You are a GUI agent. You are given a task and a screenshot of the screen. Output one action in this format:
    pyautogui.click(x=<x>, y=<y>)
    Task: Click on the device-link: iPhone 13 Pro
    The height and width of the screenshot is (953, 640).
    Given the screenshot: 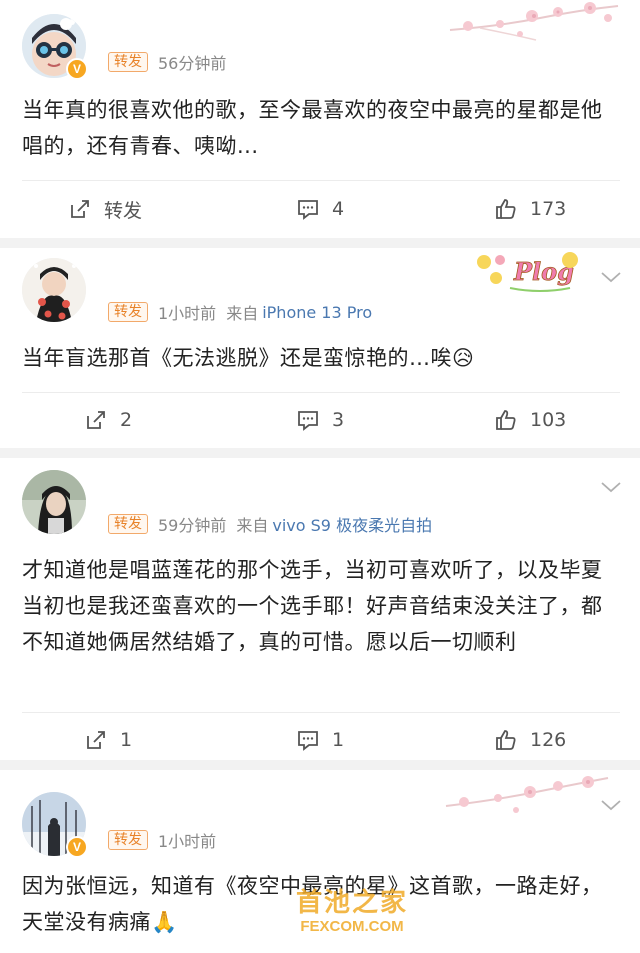 What is the action you would take?
    pyautogui.click(x=317, y=312)
    